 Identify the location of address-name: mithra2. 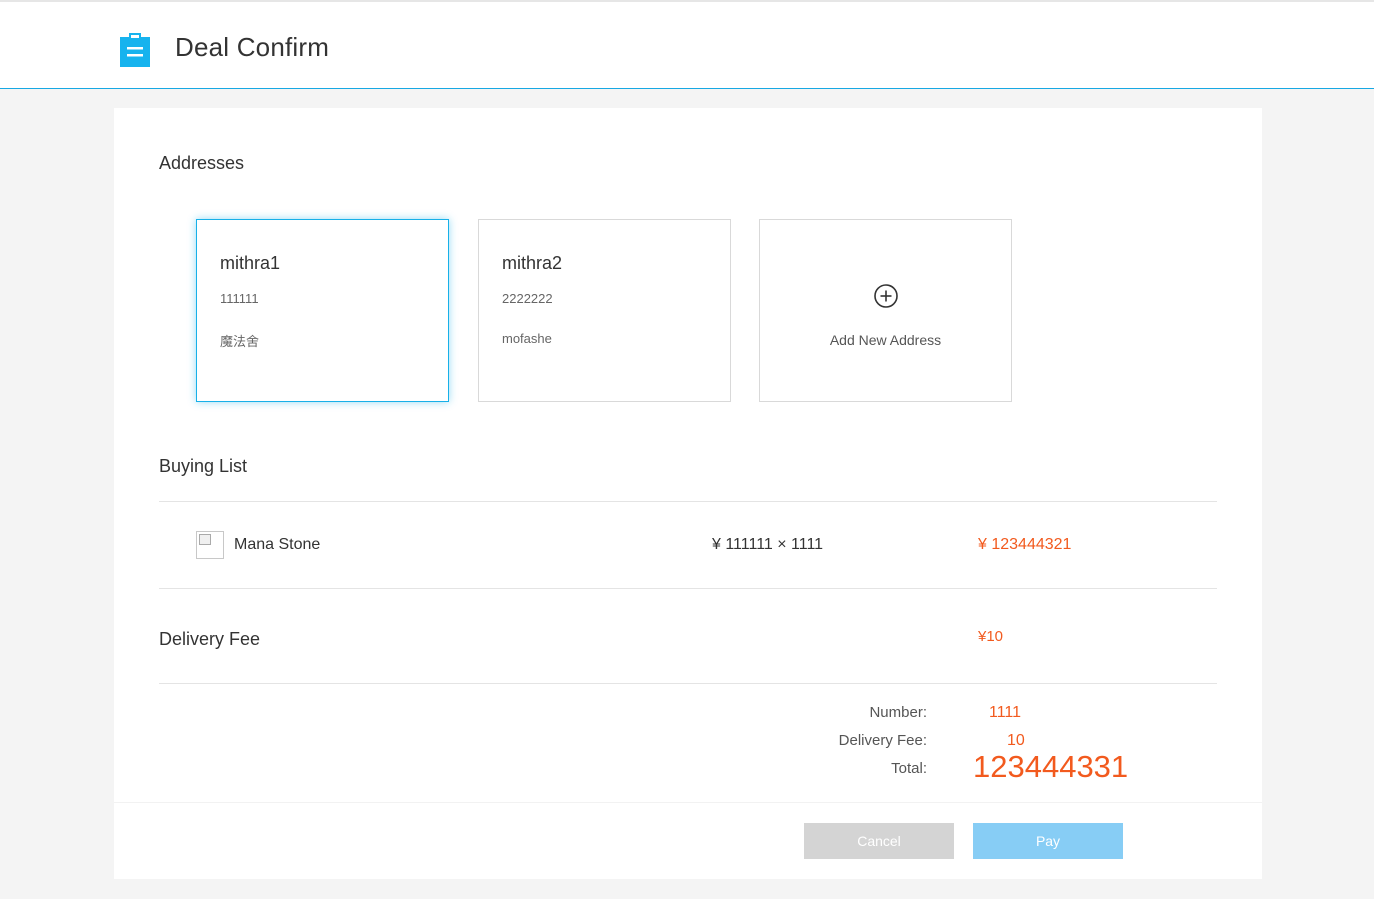
(532, 263).